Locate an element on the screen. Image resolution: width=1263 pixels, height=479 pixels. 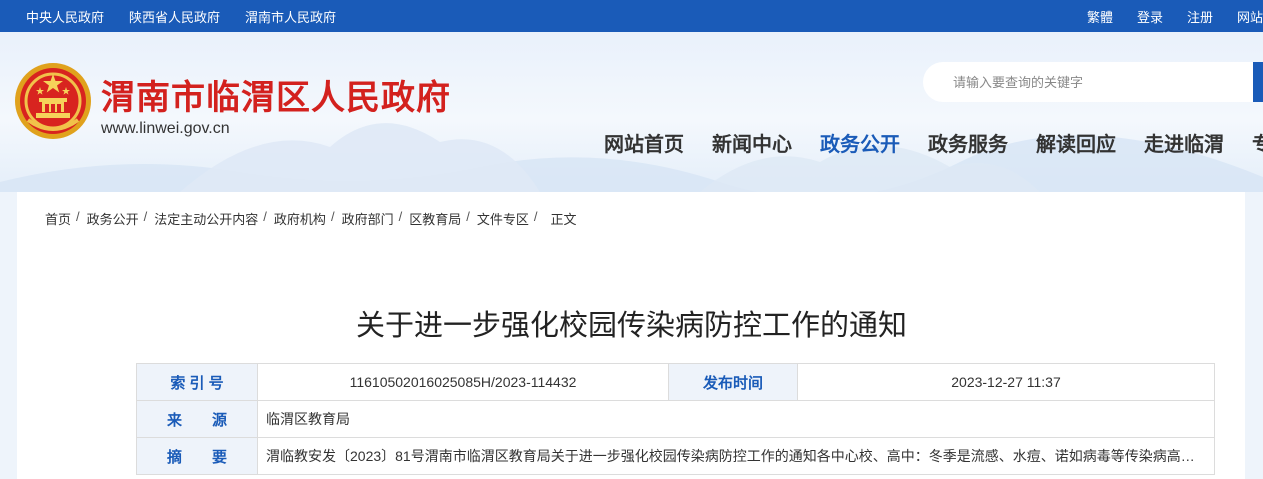
nav-services: 政务服务 is located at coordinates (968, 142).